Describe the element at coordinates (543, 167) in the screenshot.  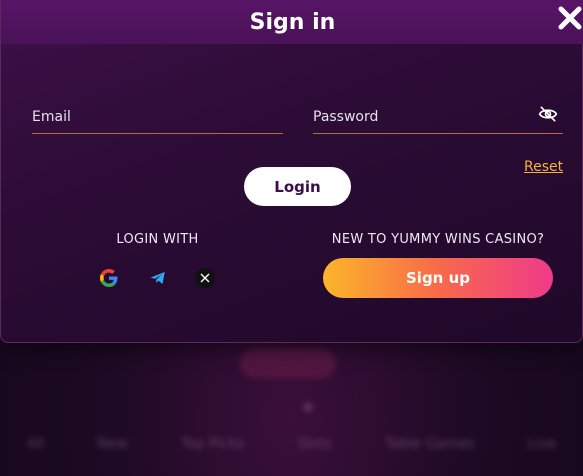
I see `reset-password-link: Reset` at that location.